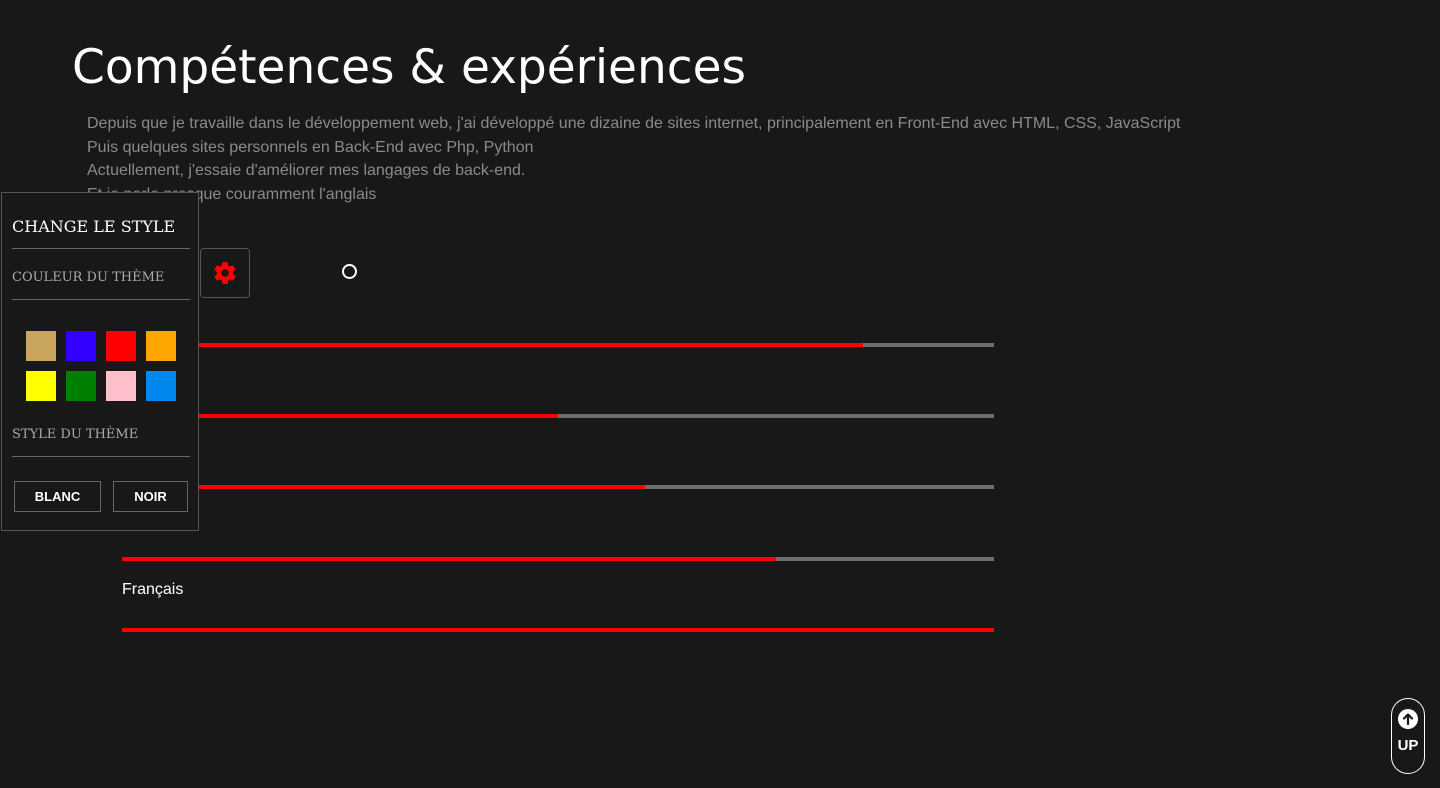  I want to click on intro-line: Et je parle presque couramment l'anglais, so click(232, 194).